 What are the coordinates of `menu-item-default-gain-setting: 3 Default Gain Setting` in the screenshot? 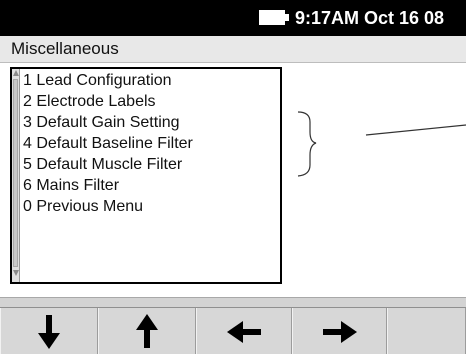 It's located at (108, 122).